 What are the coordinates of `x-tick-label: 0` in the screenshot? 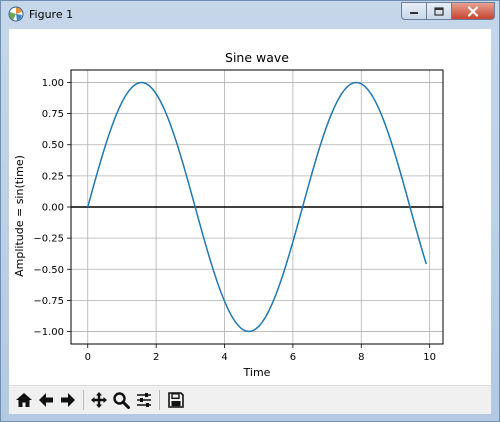 It's located at (88, 357).